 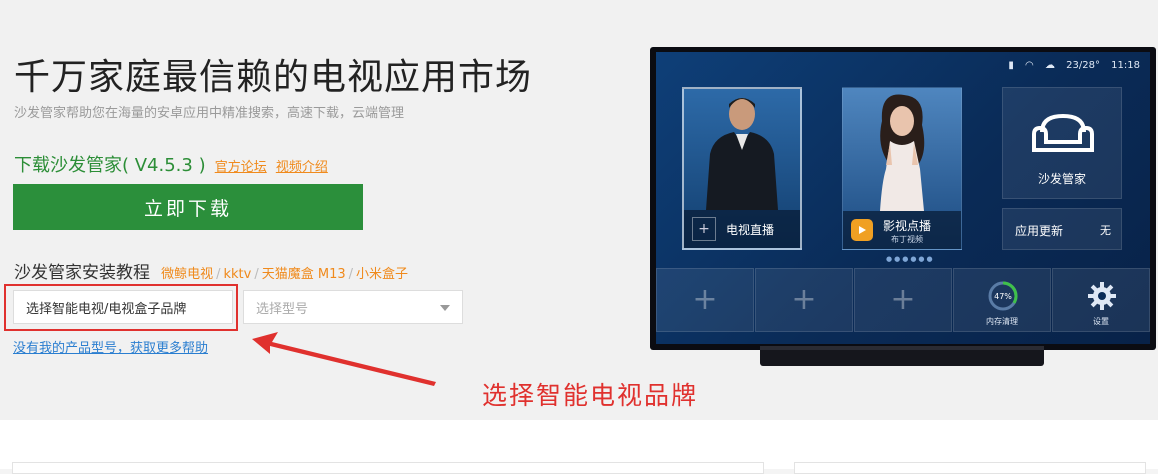 What do you see at coordinates (302, 167) in the screenshot?
I see `video-intro-link: 视频介绍` at bounding box center [302, 167].